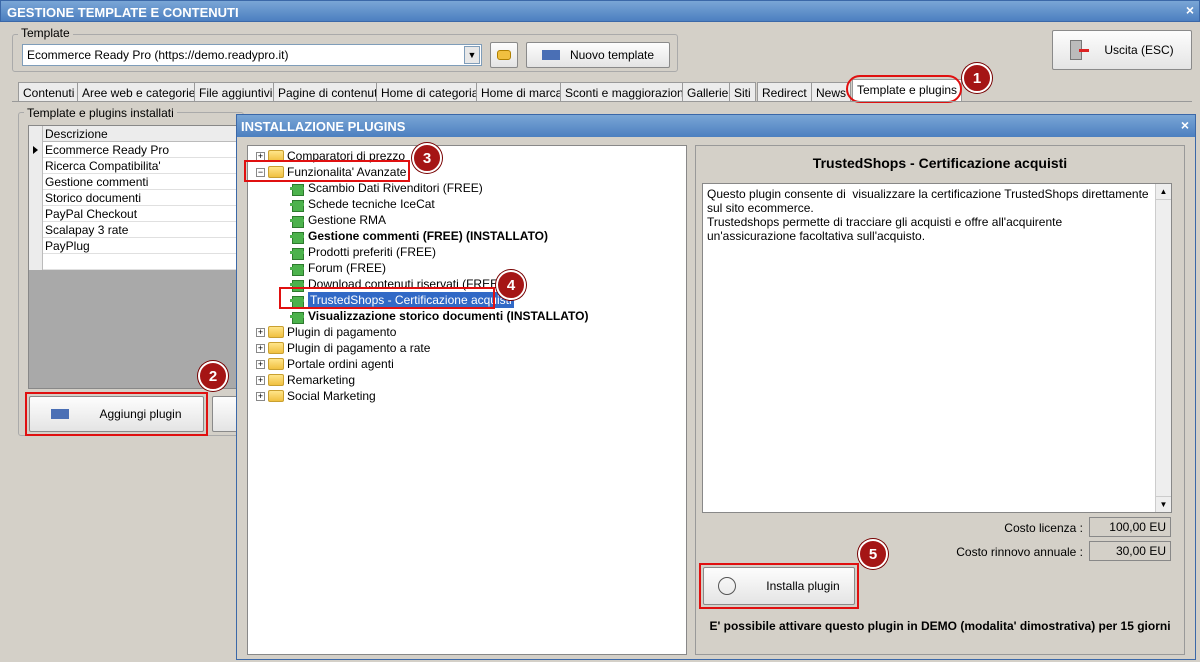 The width and height of the screenshot is (1200, 662). I want to click on window-close-button: ×, so click(1190, 10).